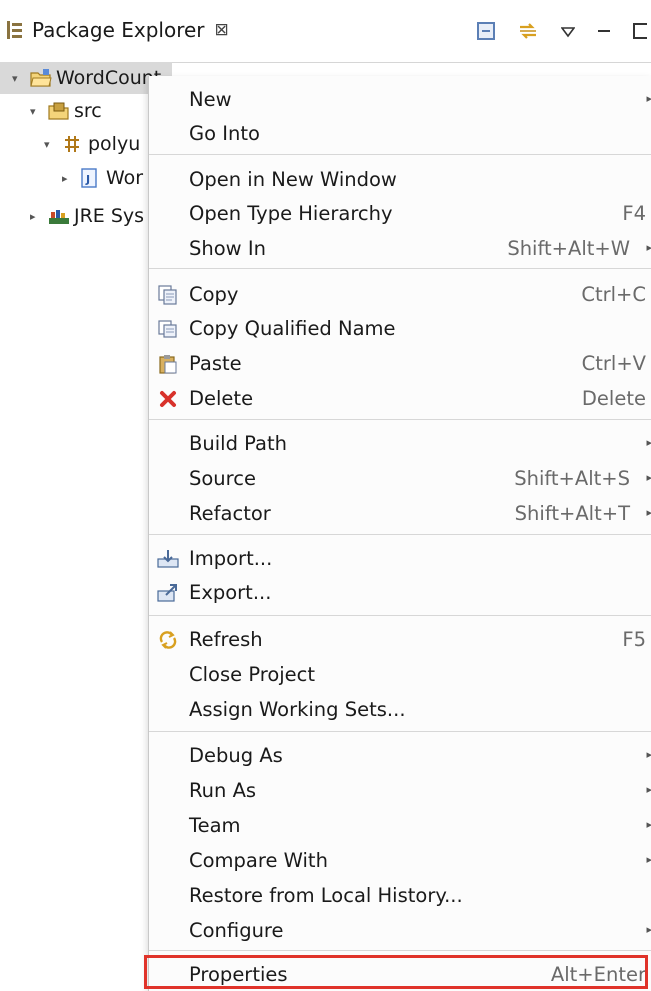 The height and width of the screenshot is (991, 651). Describe the element at coordinates (58, 111) in the screenshot. I see `source-folder-icon` at that location.